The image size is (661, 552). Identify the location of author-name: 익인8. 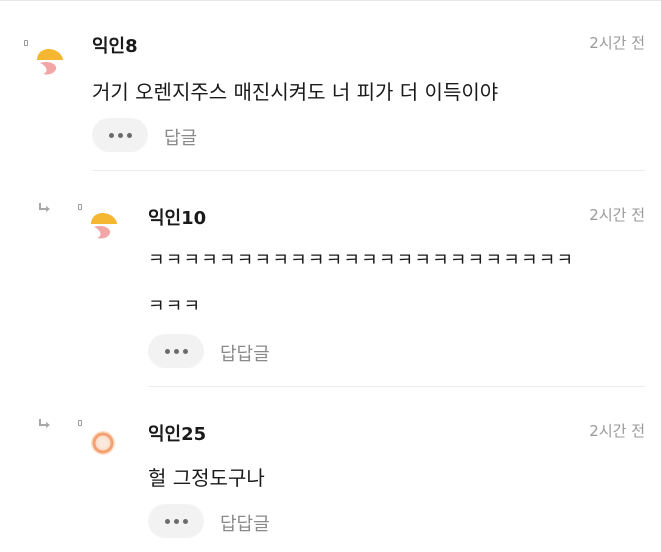
(115, 45).